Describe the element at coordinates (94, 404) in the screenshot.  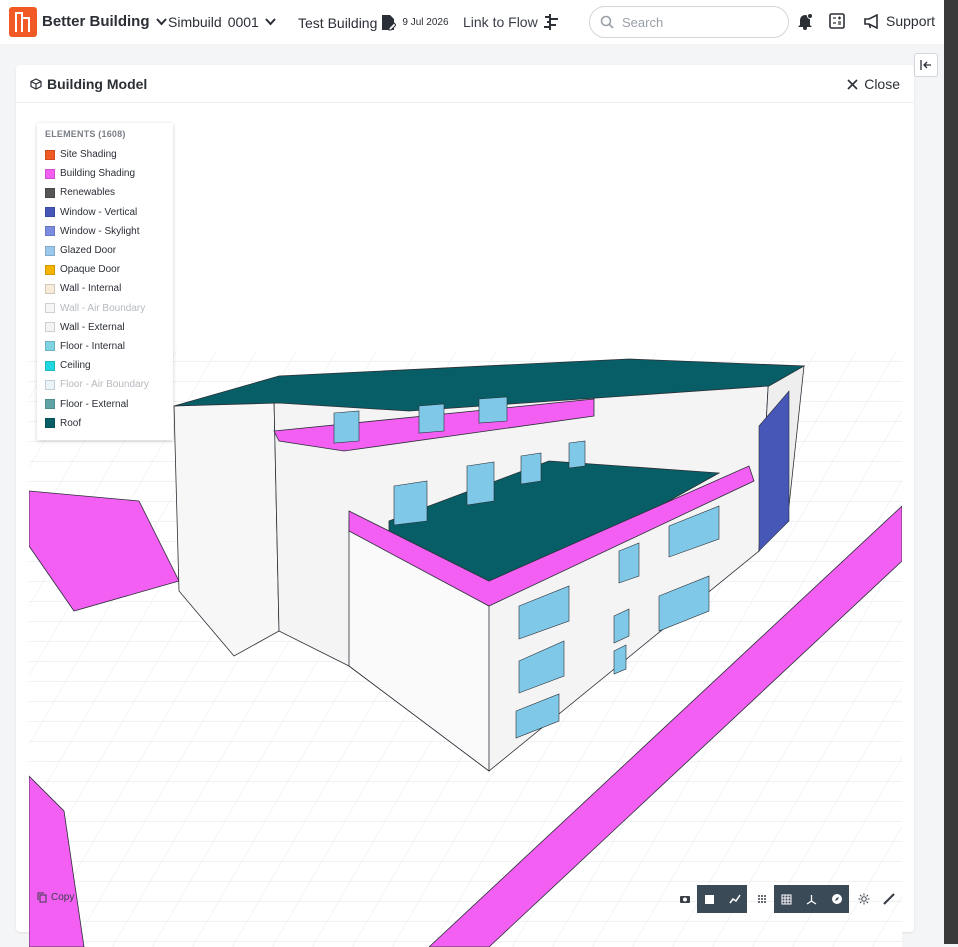
I see `legend-item-label: Floor - External` at that location.